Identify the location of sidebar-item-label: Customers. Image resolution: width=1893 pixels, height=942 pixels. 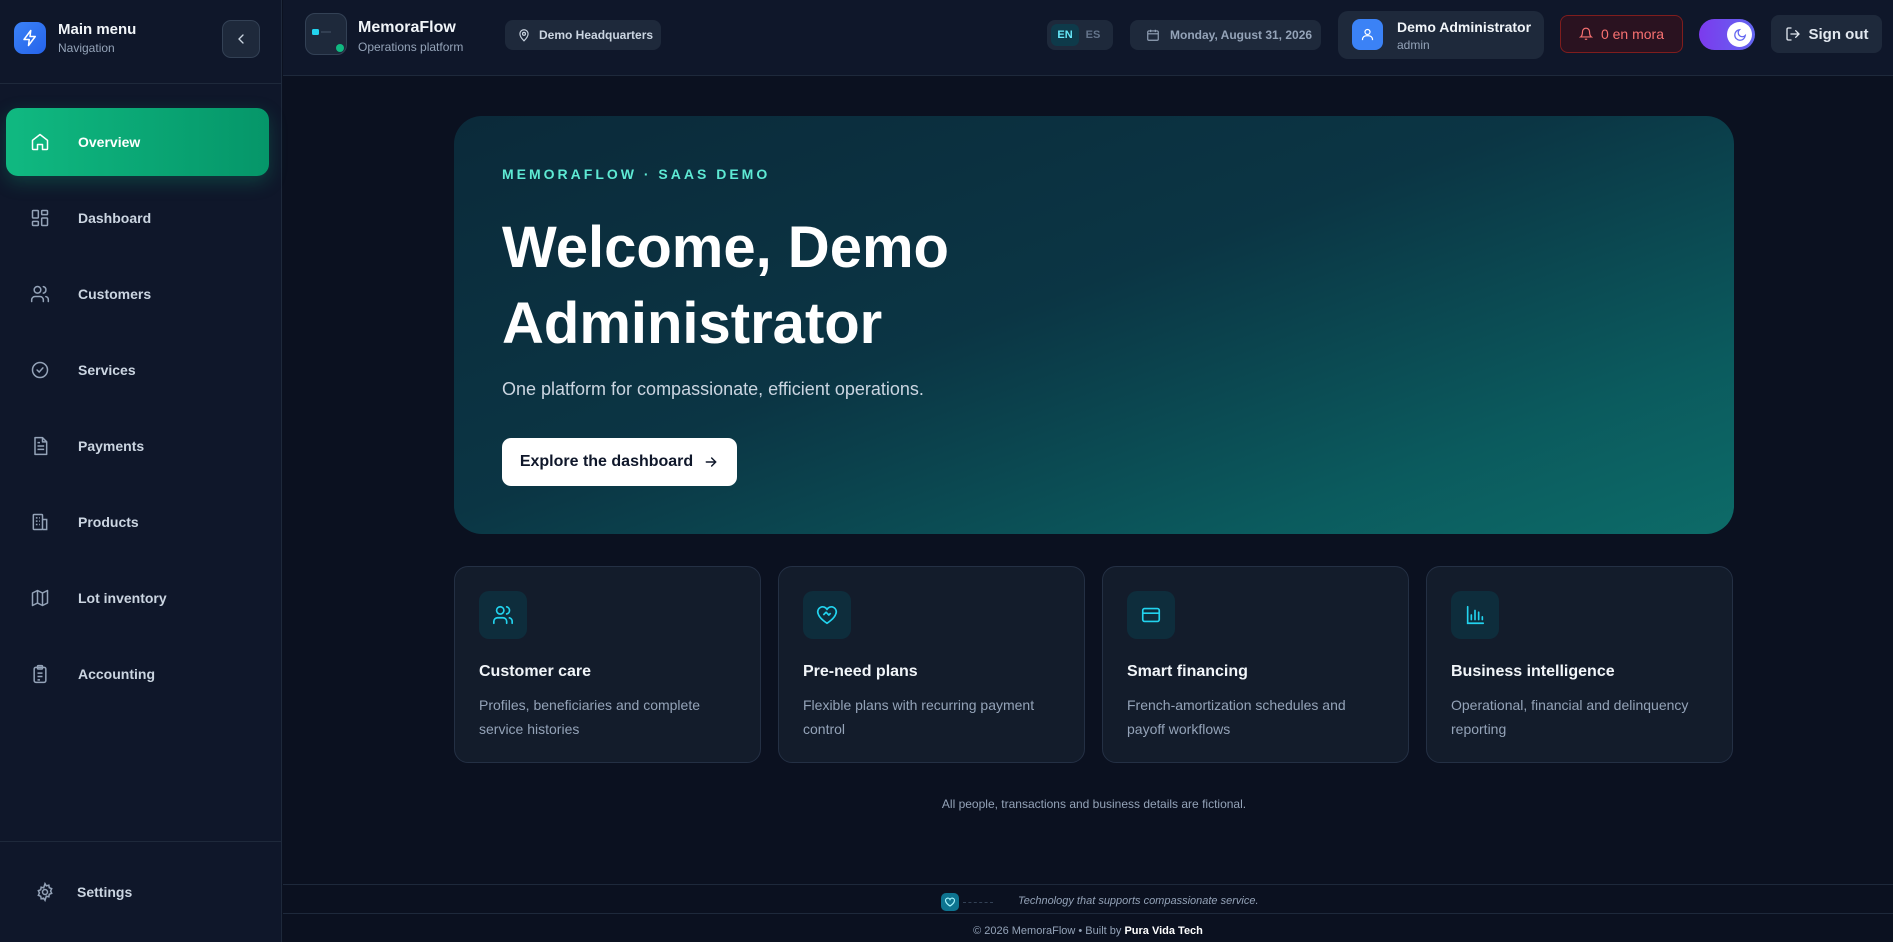
(115, 294).